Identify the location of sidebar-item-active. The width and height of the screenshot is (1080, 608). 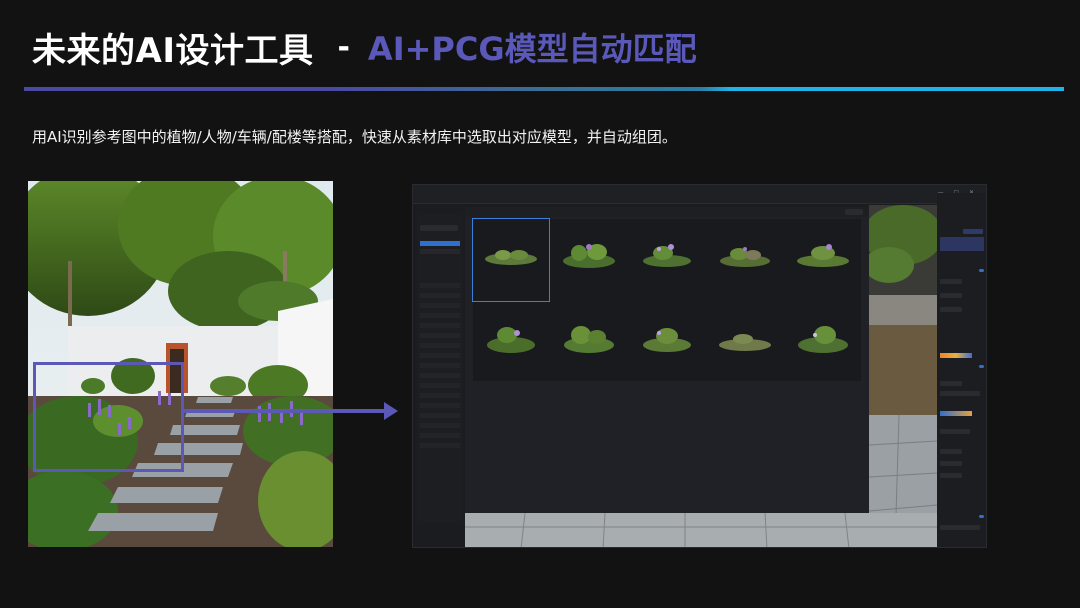
(440, 243).